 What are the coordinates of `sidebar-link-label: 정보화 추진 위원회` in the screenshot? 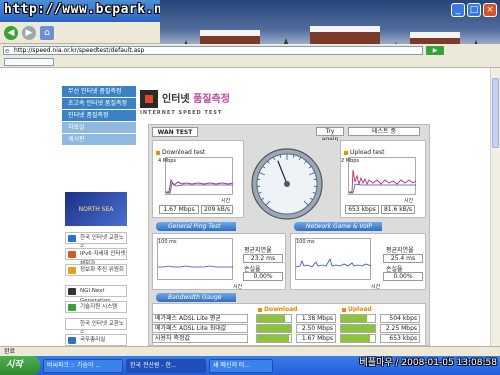 It's located at (102, 270).